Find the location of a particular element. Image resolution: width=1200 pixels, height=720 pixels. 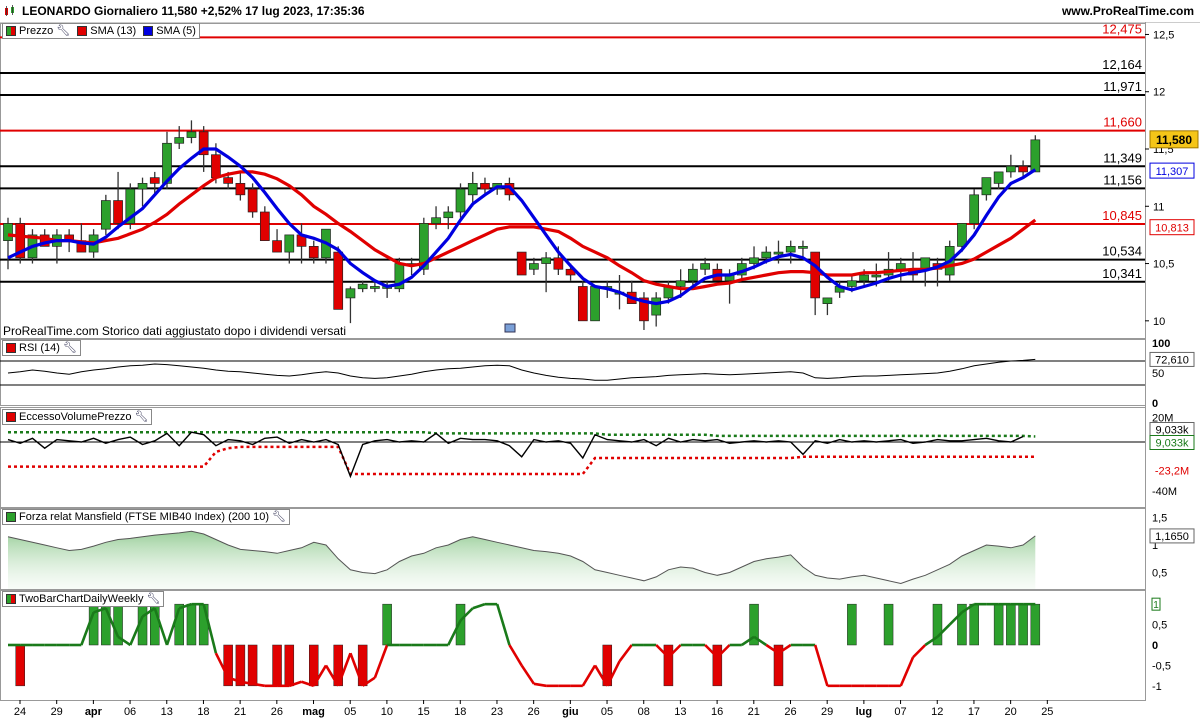

level-label: 11,349 is located at coordinates (1122, 157).